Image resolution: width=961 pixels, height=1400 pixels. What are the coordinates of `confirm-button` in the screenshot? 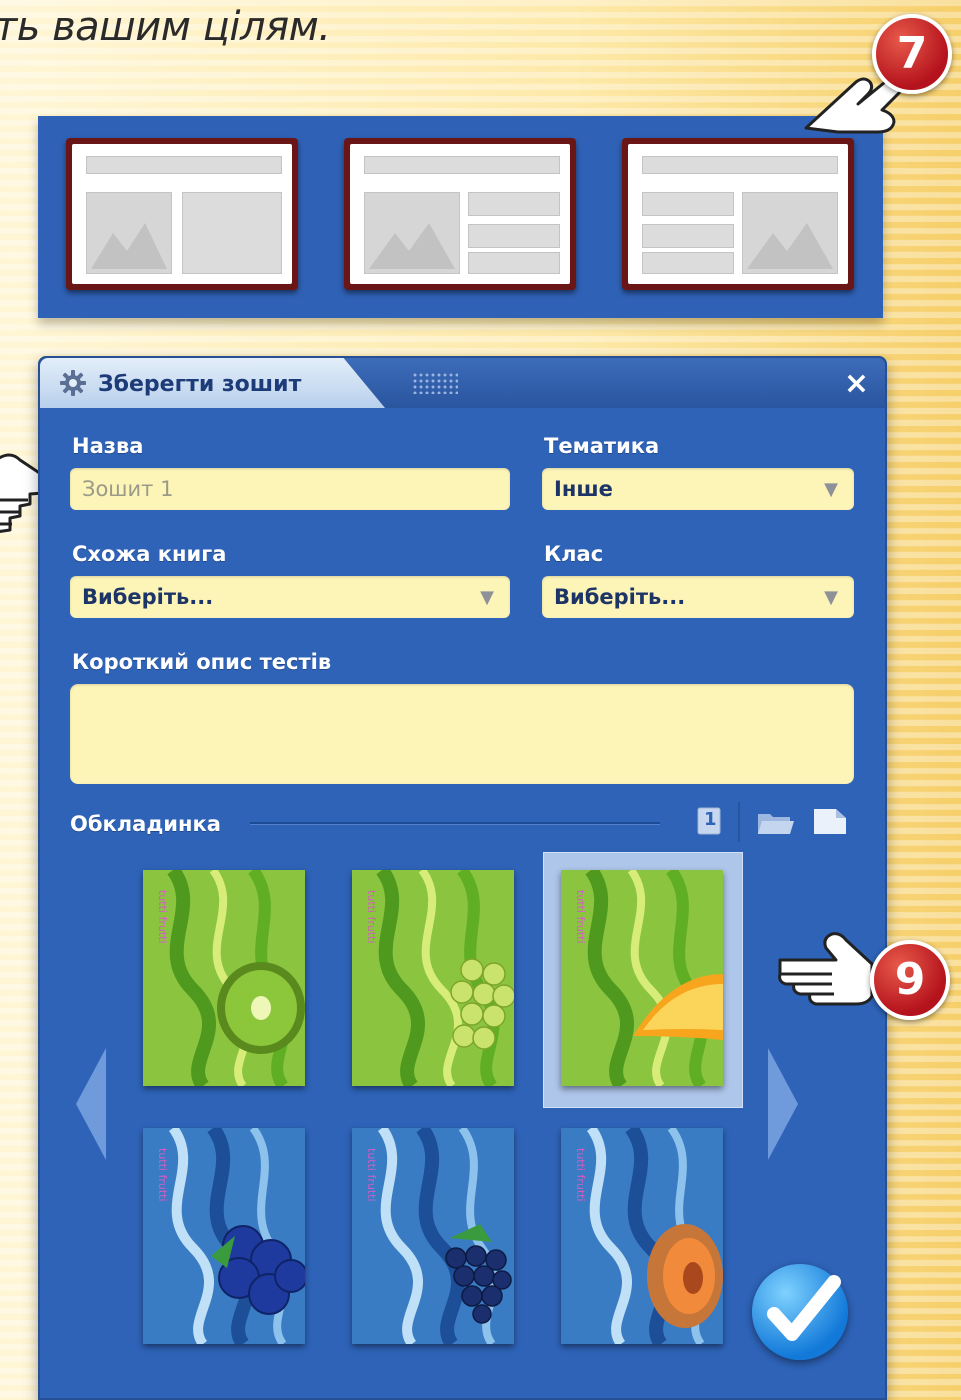 It's located at (800, 1312).